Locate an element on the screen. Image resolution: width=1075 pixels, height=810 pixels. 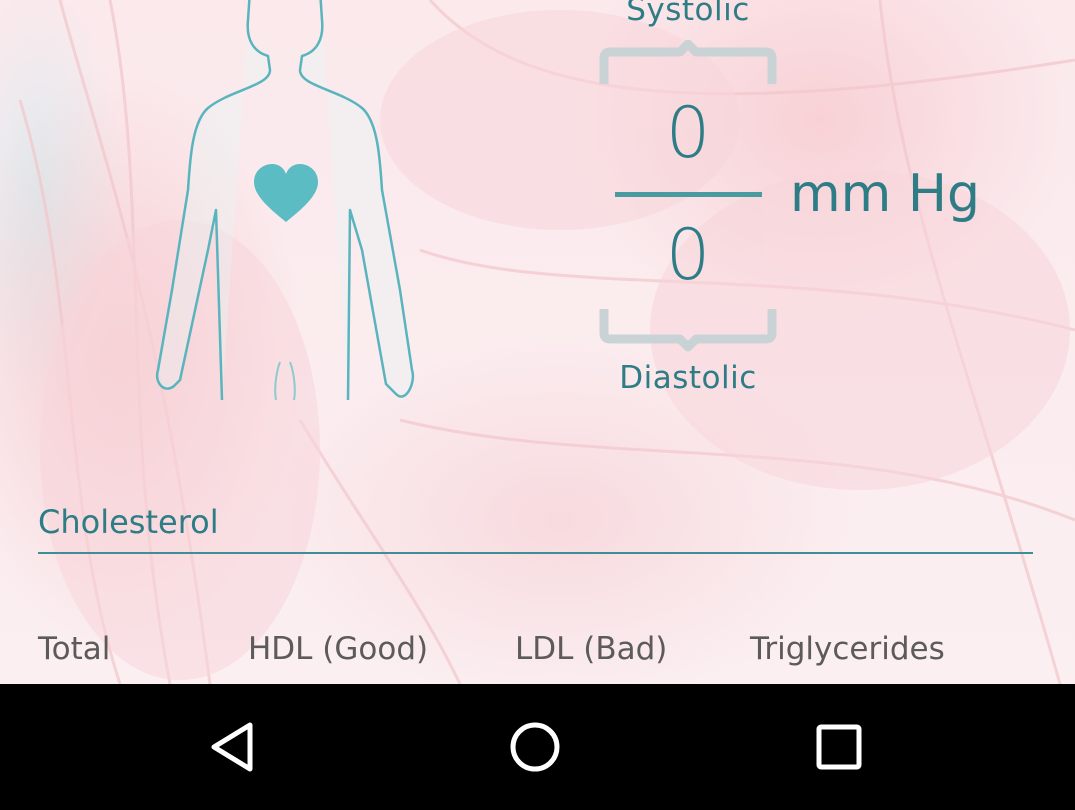
bp-unit-label: mm Hg is located at coordinates (885, 194).